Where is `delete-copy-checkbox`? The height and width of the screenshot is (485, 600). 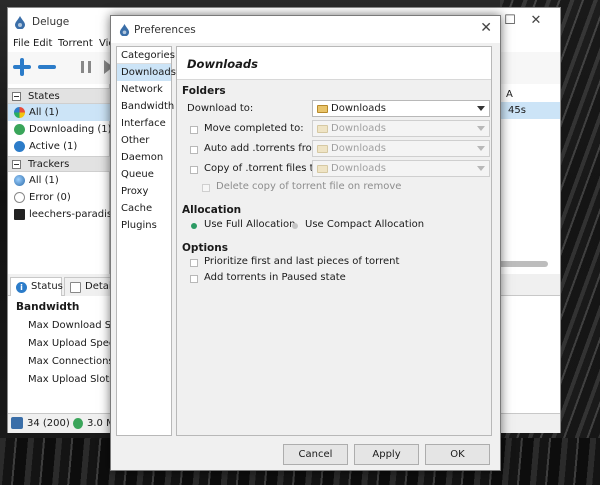
delete-copy-checkbox is located at coordinates (206, 188).